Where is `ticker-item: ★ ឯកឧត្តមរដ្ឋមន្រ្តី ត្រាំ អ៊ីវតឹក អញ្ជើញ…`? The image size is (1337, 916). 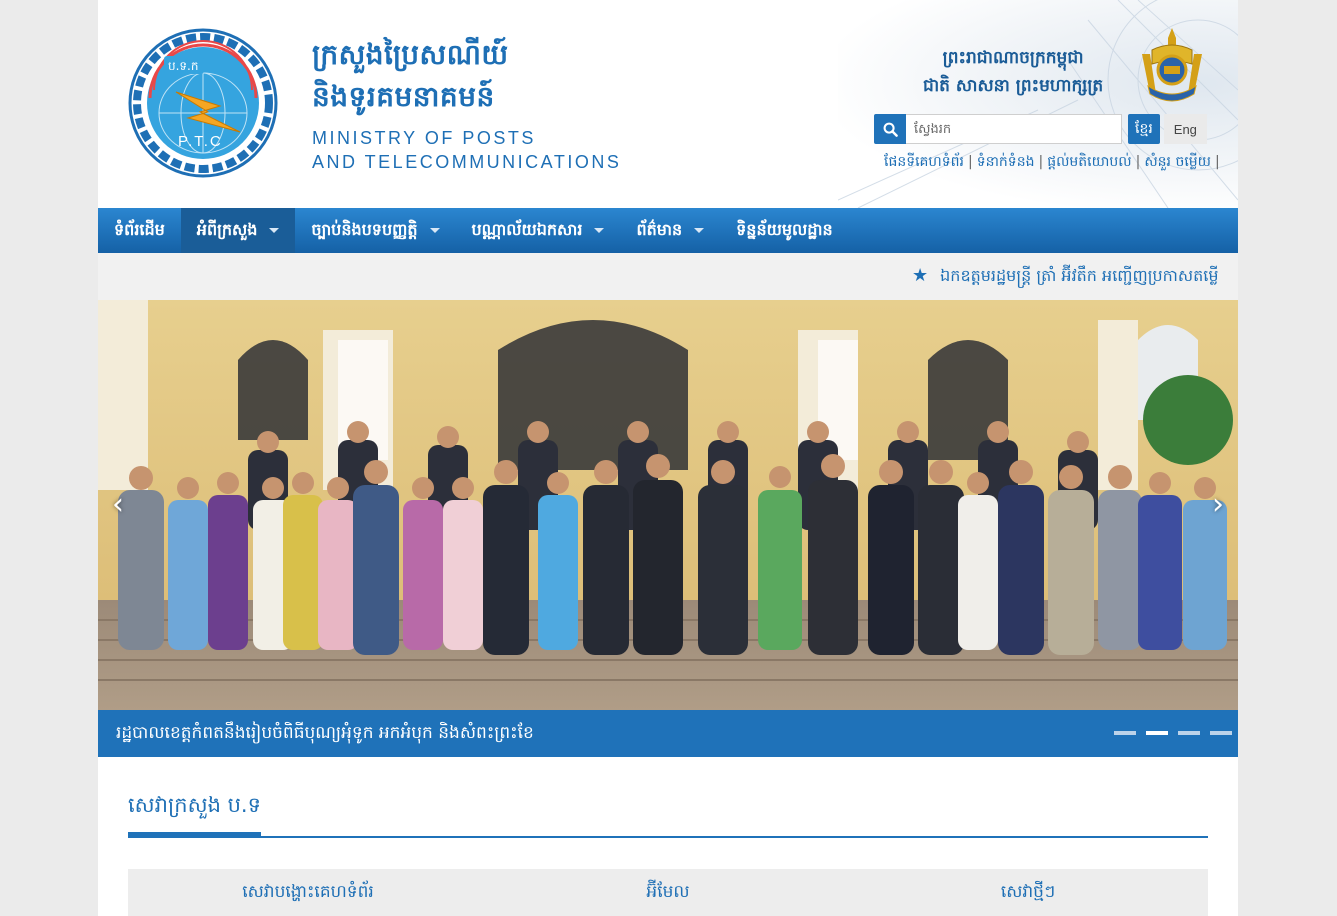
ticker-item: ★ ឯកឧត្តមរដ្ឋមន្រ្តី ត្រាំ អ៊ីវតឹក អញ្ជើញ… is located at coordinates (1065, 277).